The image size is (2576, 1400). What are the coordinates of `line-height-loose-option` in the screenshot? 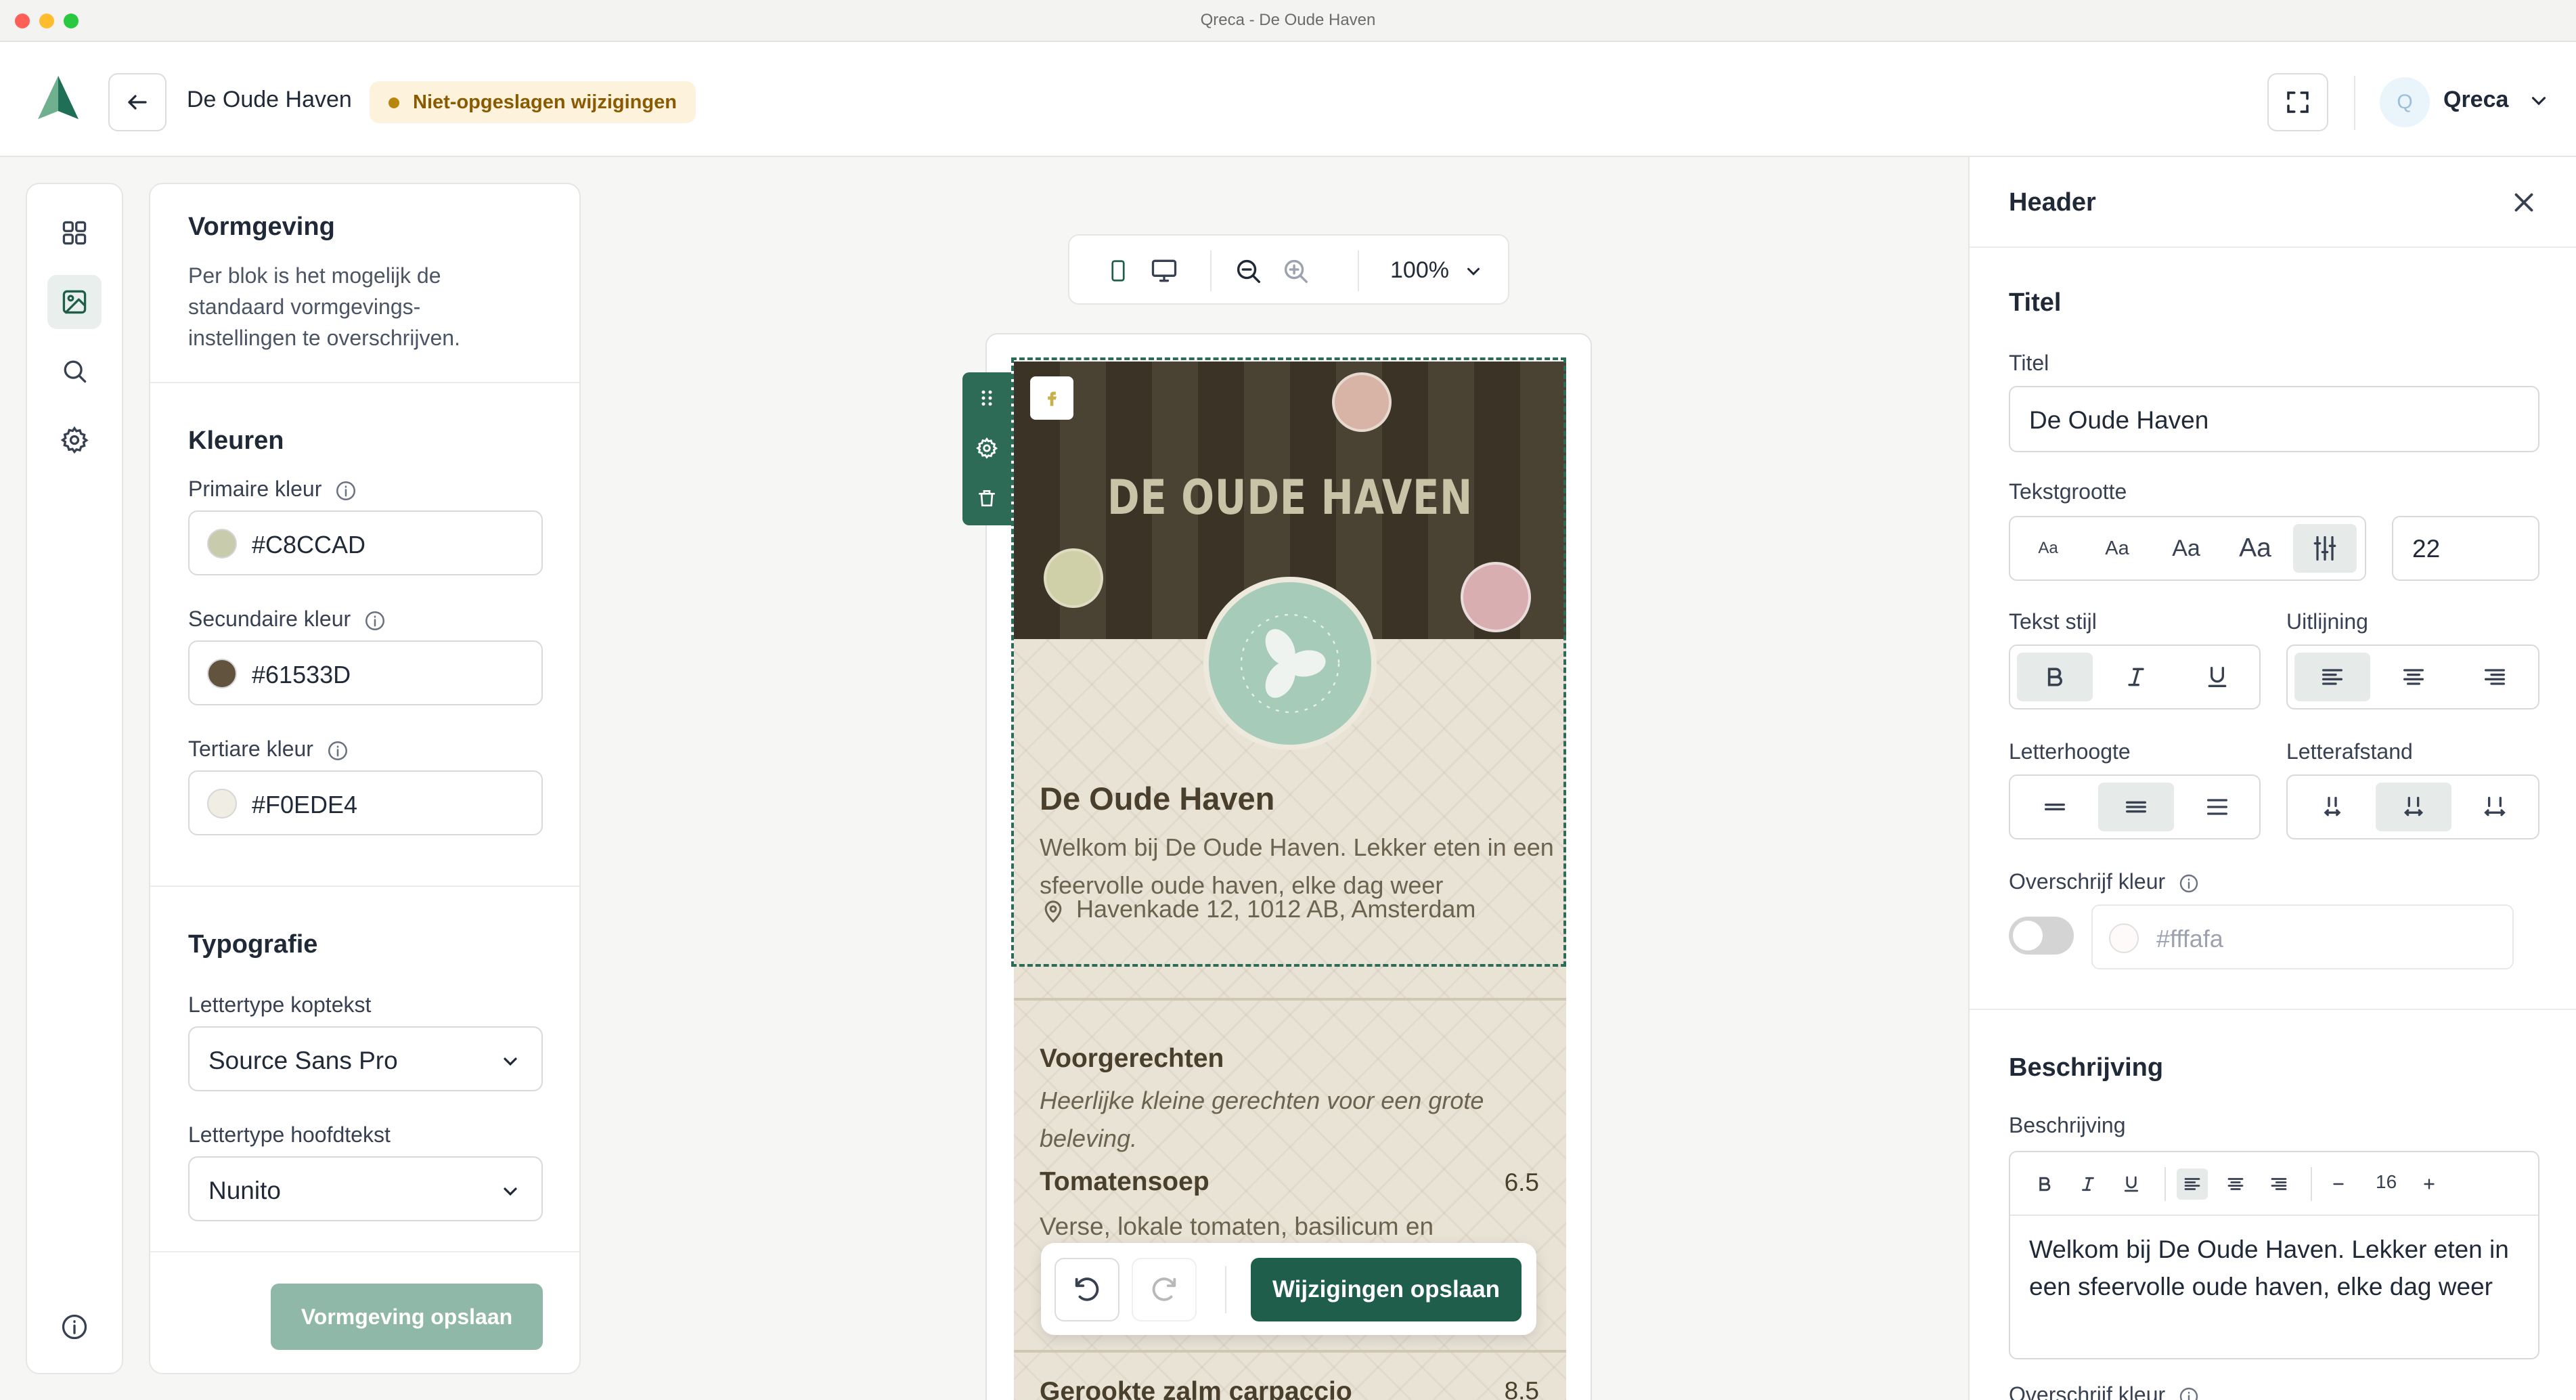 It's located at (2217, 807).